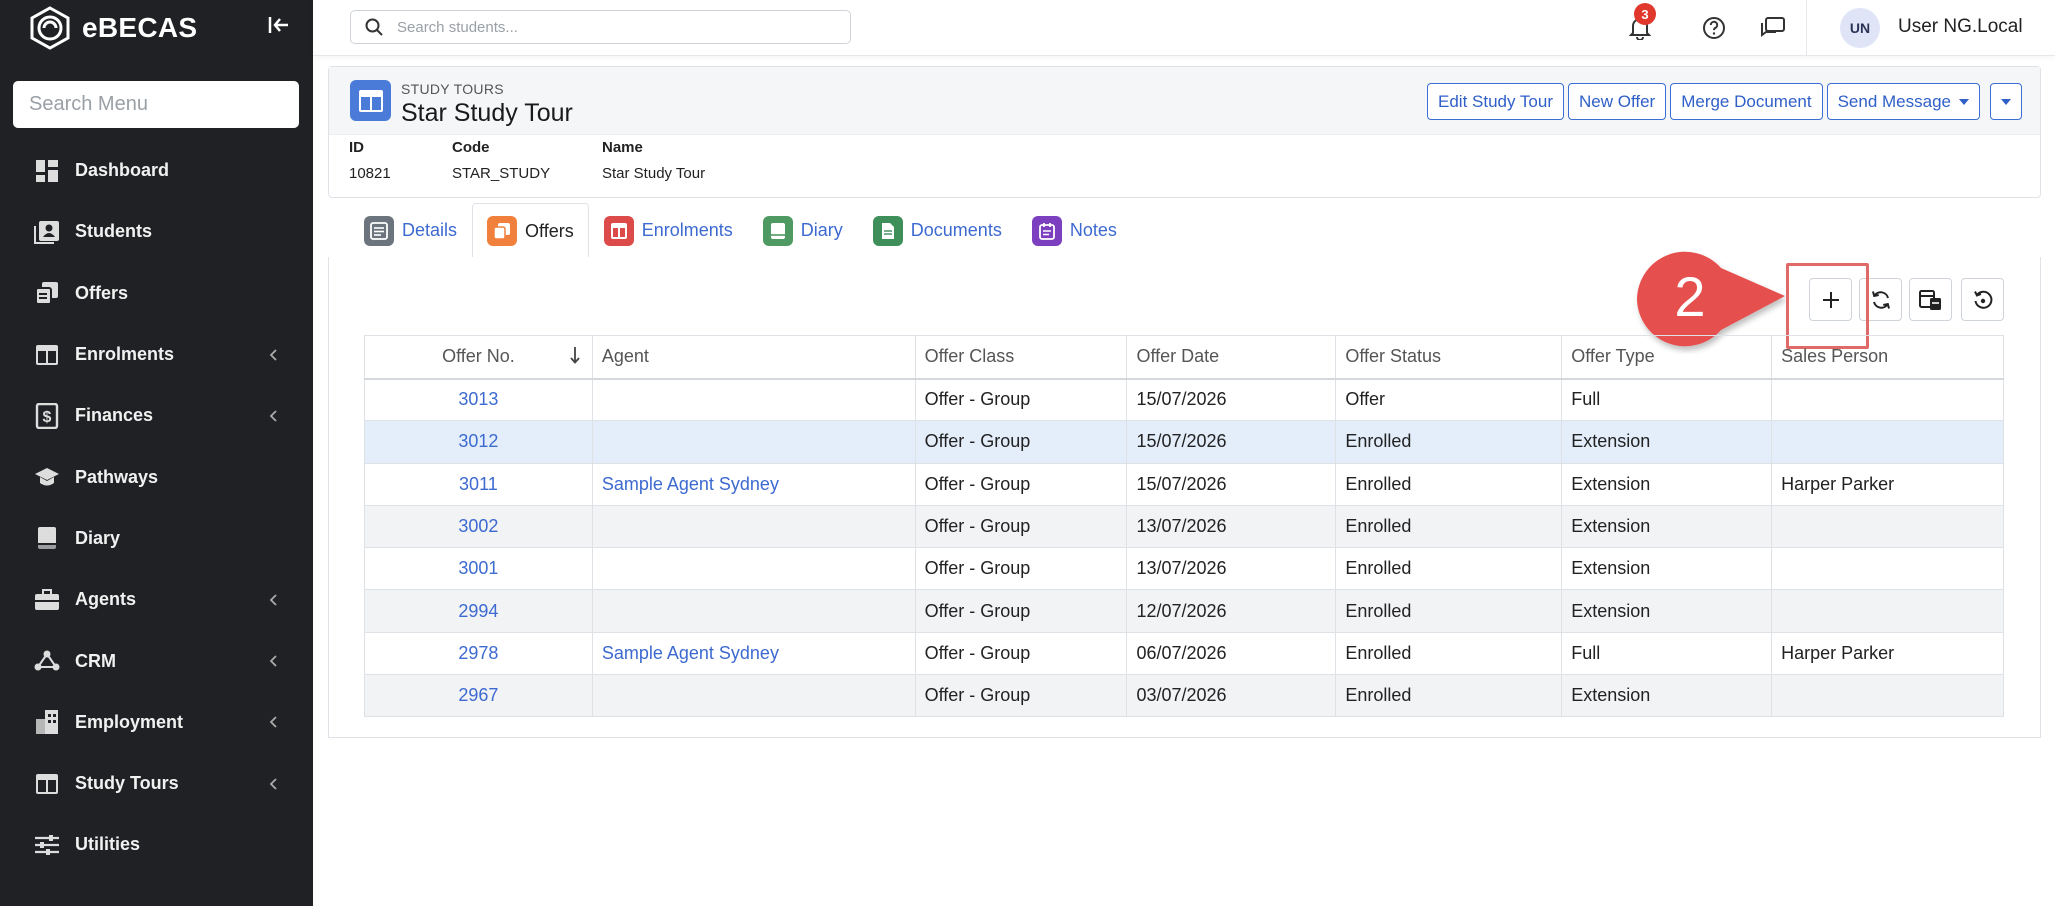 The width and height of the screenshot is (2055, 906). I want to click on avatar: UN, so click(1860, 28).